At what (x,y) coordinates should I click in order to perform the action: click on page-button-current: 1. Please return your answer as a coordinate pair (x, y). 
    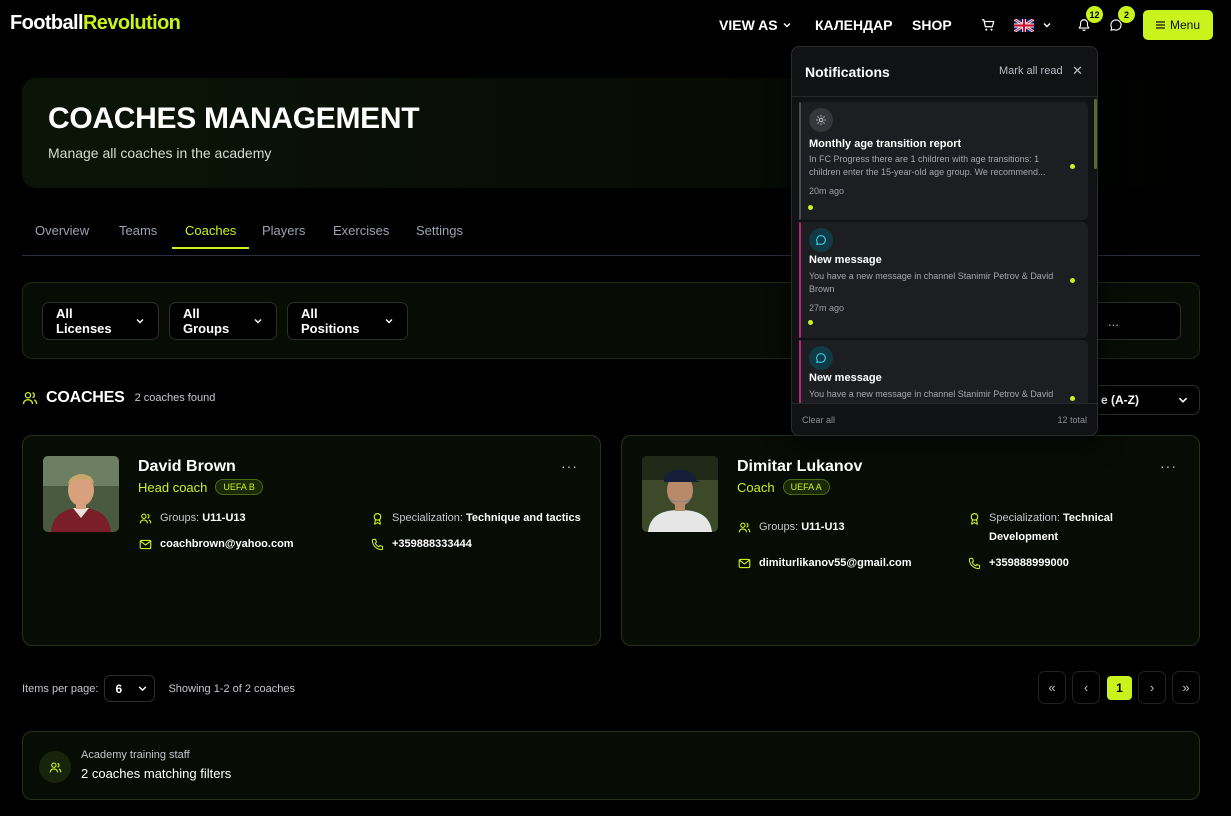
    Looking at the image, I should click on (1119, 688).